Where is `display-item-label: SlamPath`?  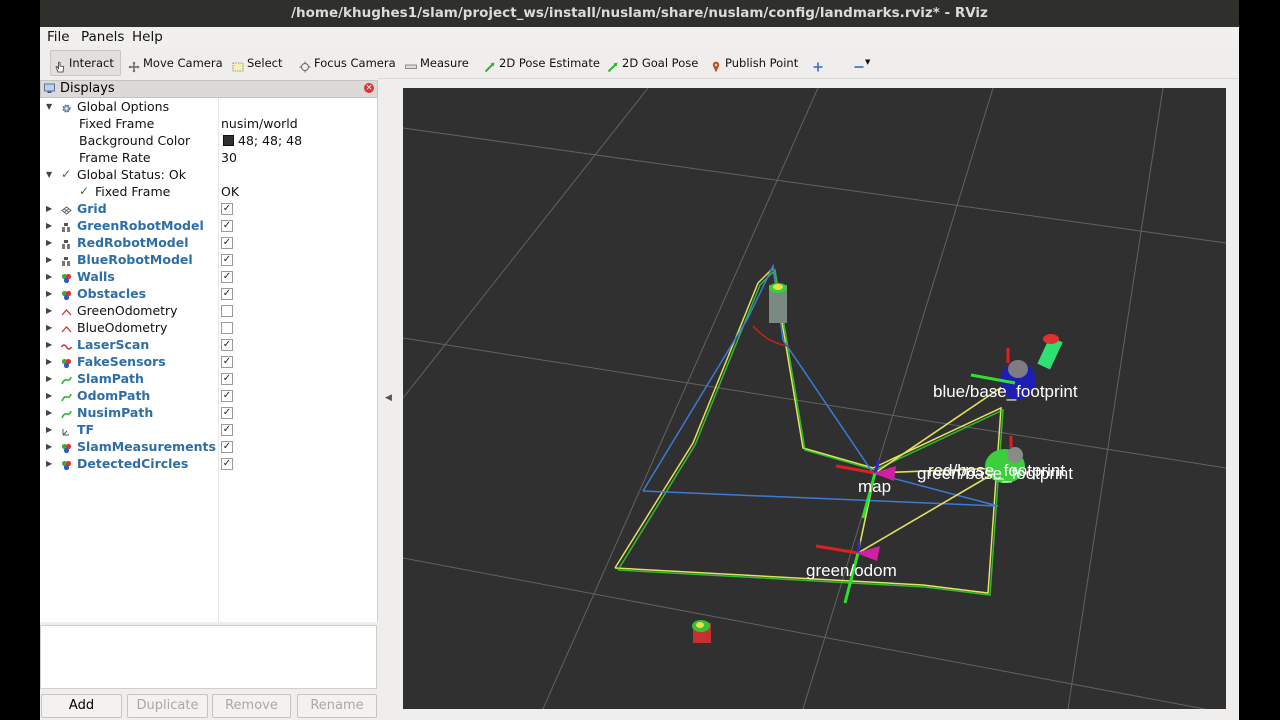
display-item-label: SlamPath is located at coordinates (110, 378).